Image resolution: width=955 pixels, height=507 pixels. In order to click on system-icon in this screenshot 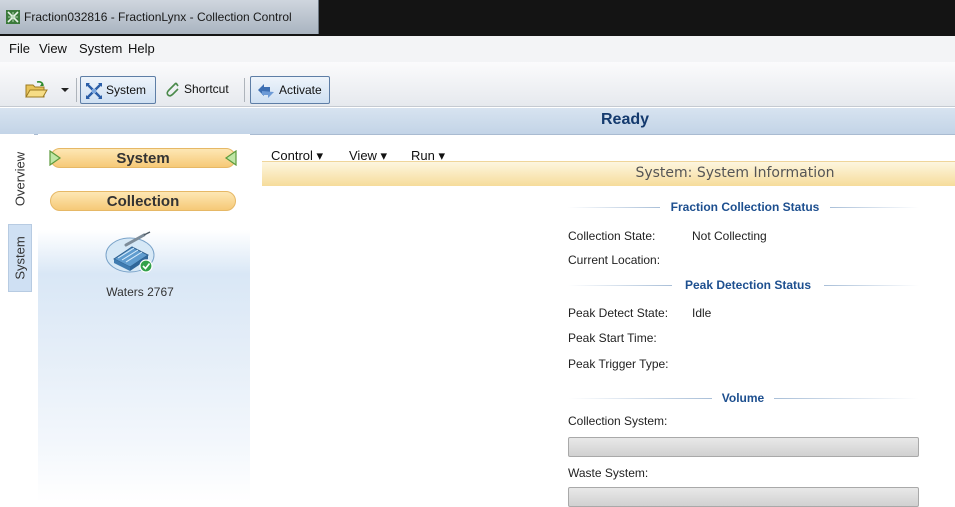, I will do `click(94, 91)`.